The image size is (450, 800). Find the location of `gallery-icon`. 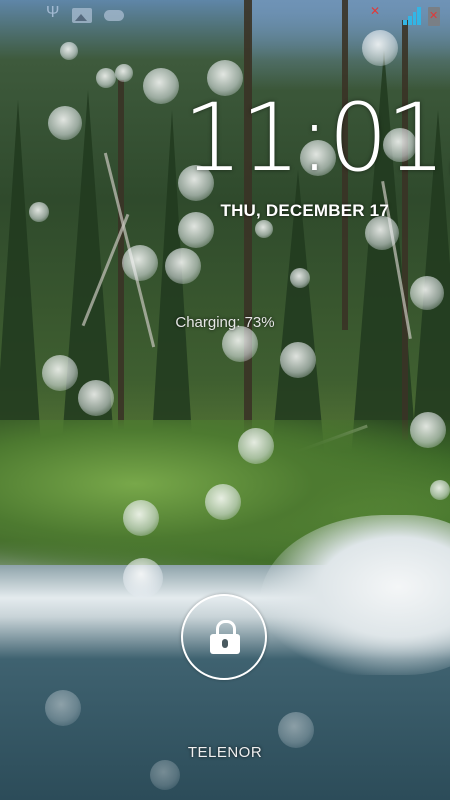

gallery-icon is located at coordinates (82, 15).